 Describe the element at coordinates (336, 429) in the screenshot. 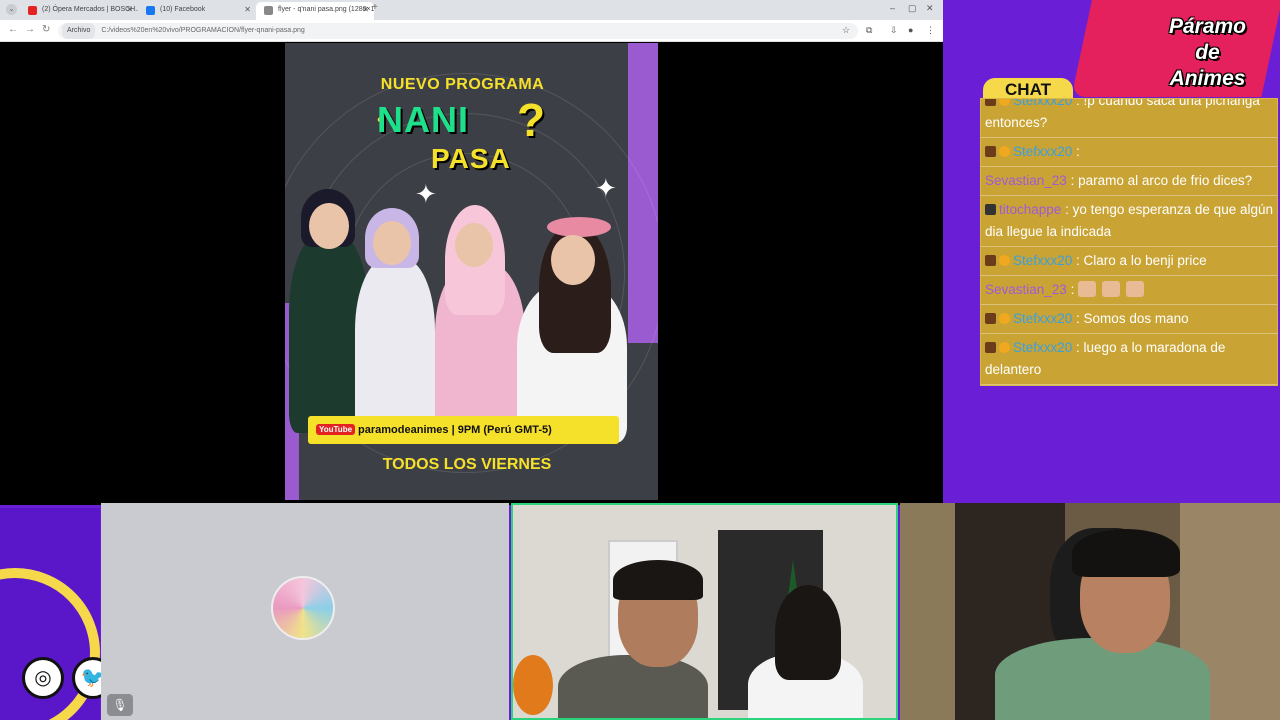

I see `youtube-logo-icon: YouTube` at that location.